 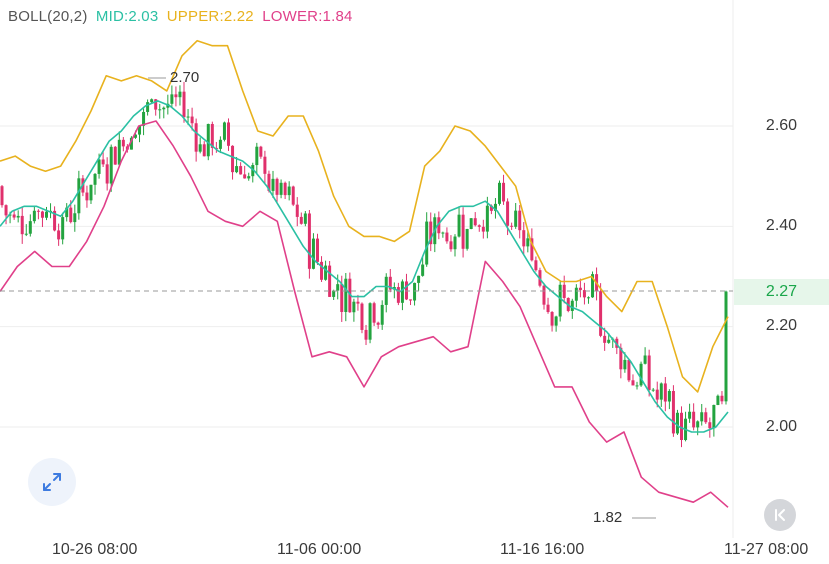 I want to click on legend-indicator: BOLL(20,2), so click(x=48, y=16).